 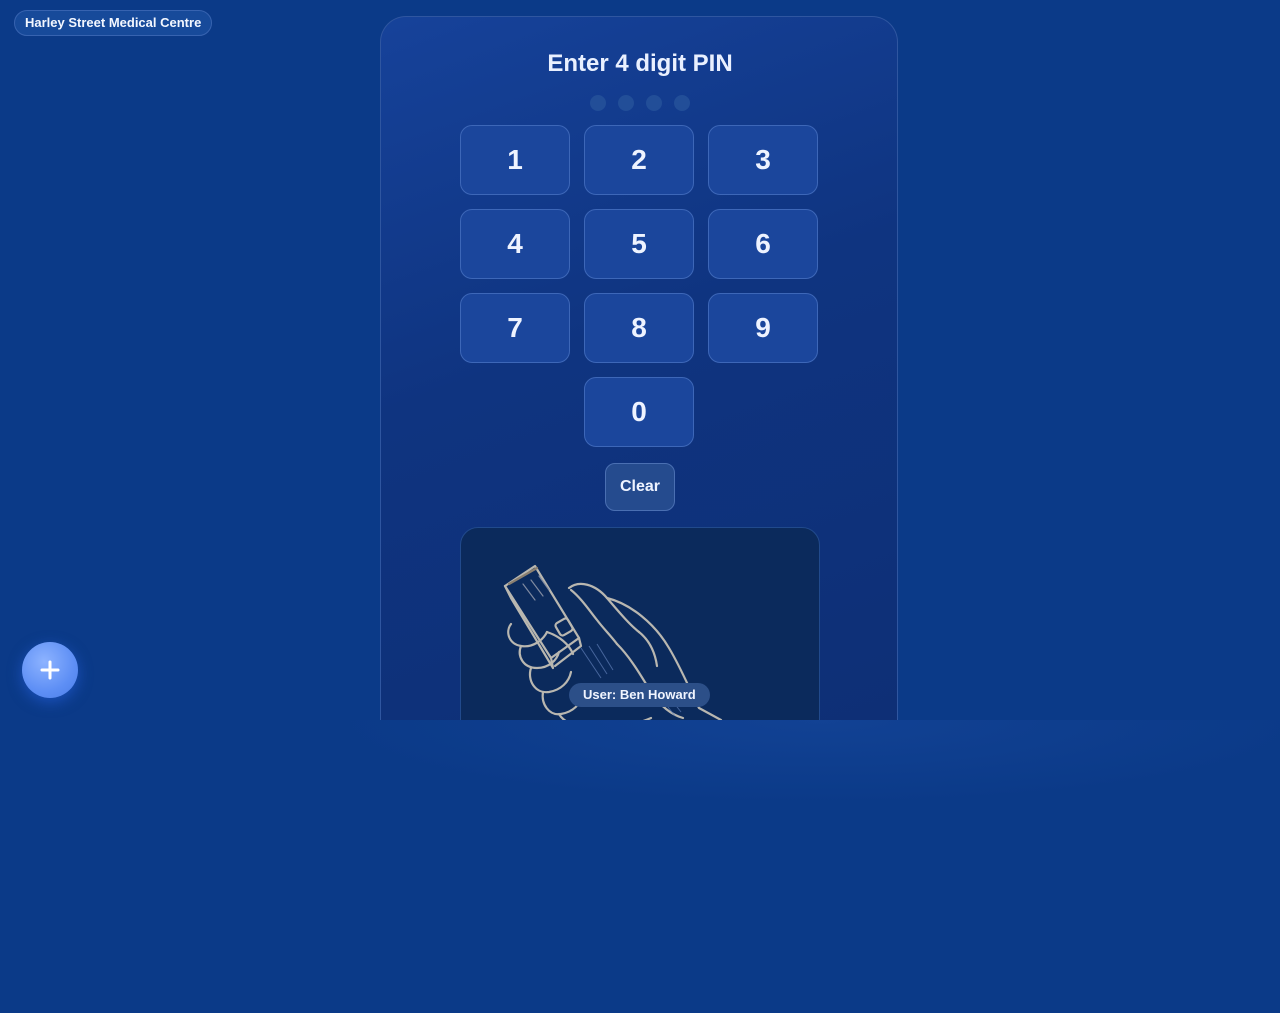 I want to click on clear-button: Clear, so click(x=640, y=487).